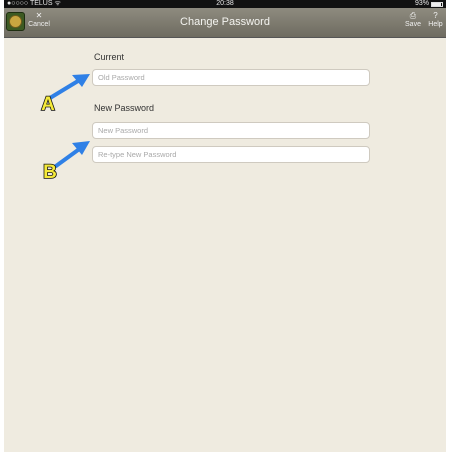 This screenshot has height=452, width=450. Describe the element at coordinates (50, 172) in the screenshot. I see `callout-letter-b: B` at that location.